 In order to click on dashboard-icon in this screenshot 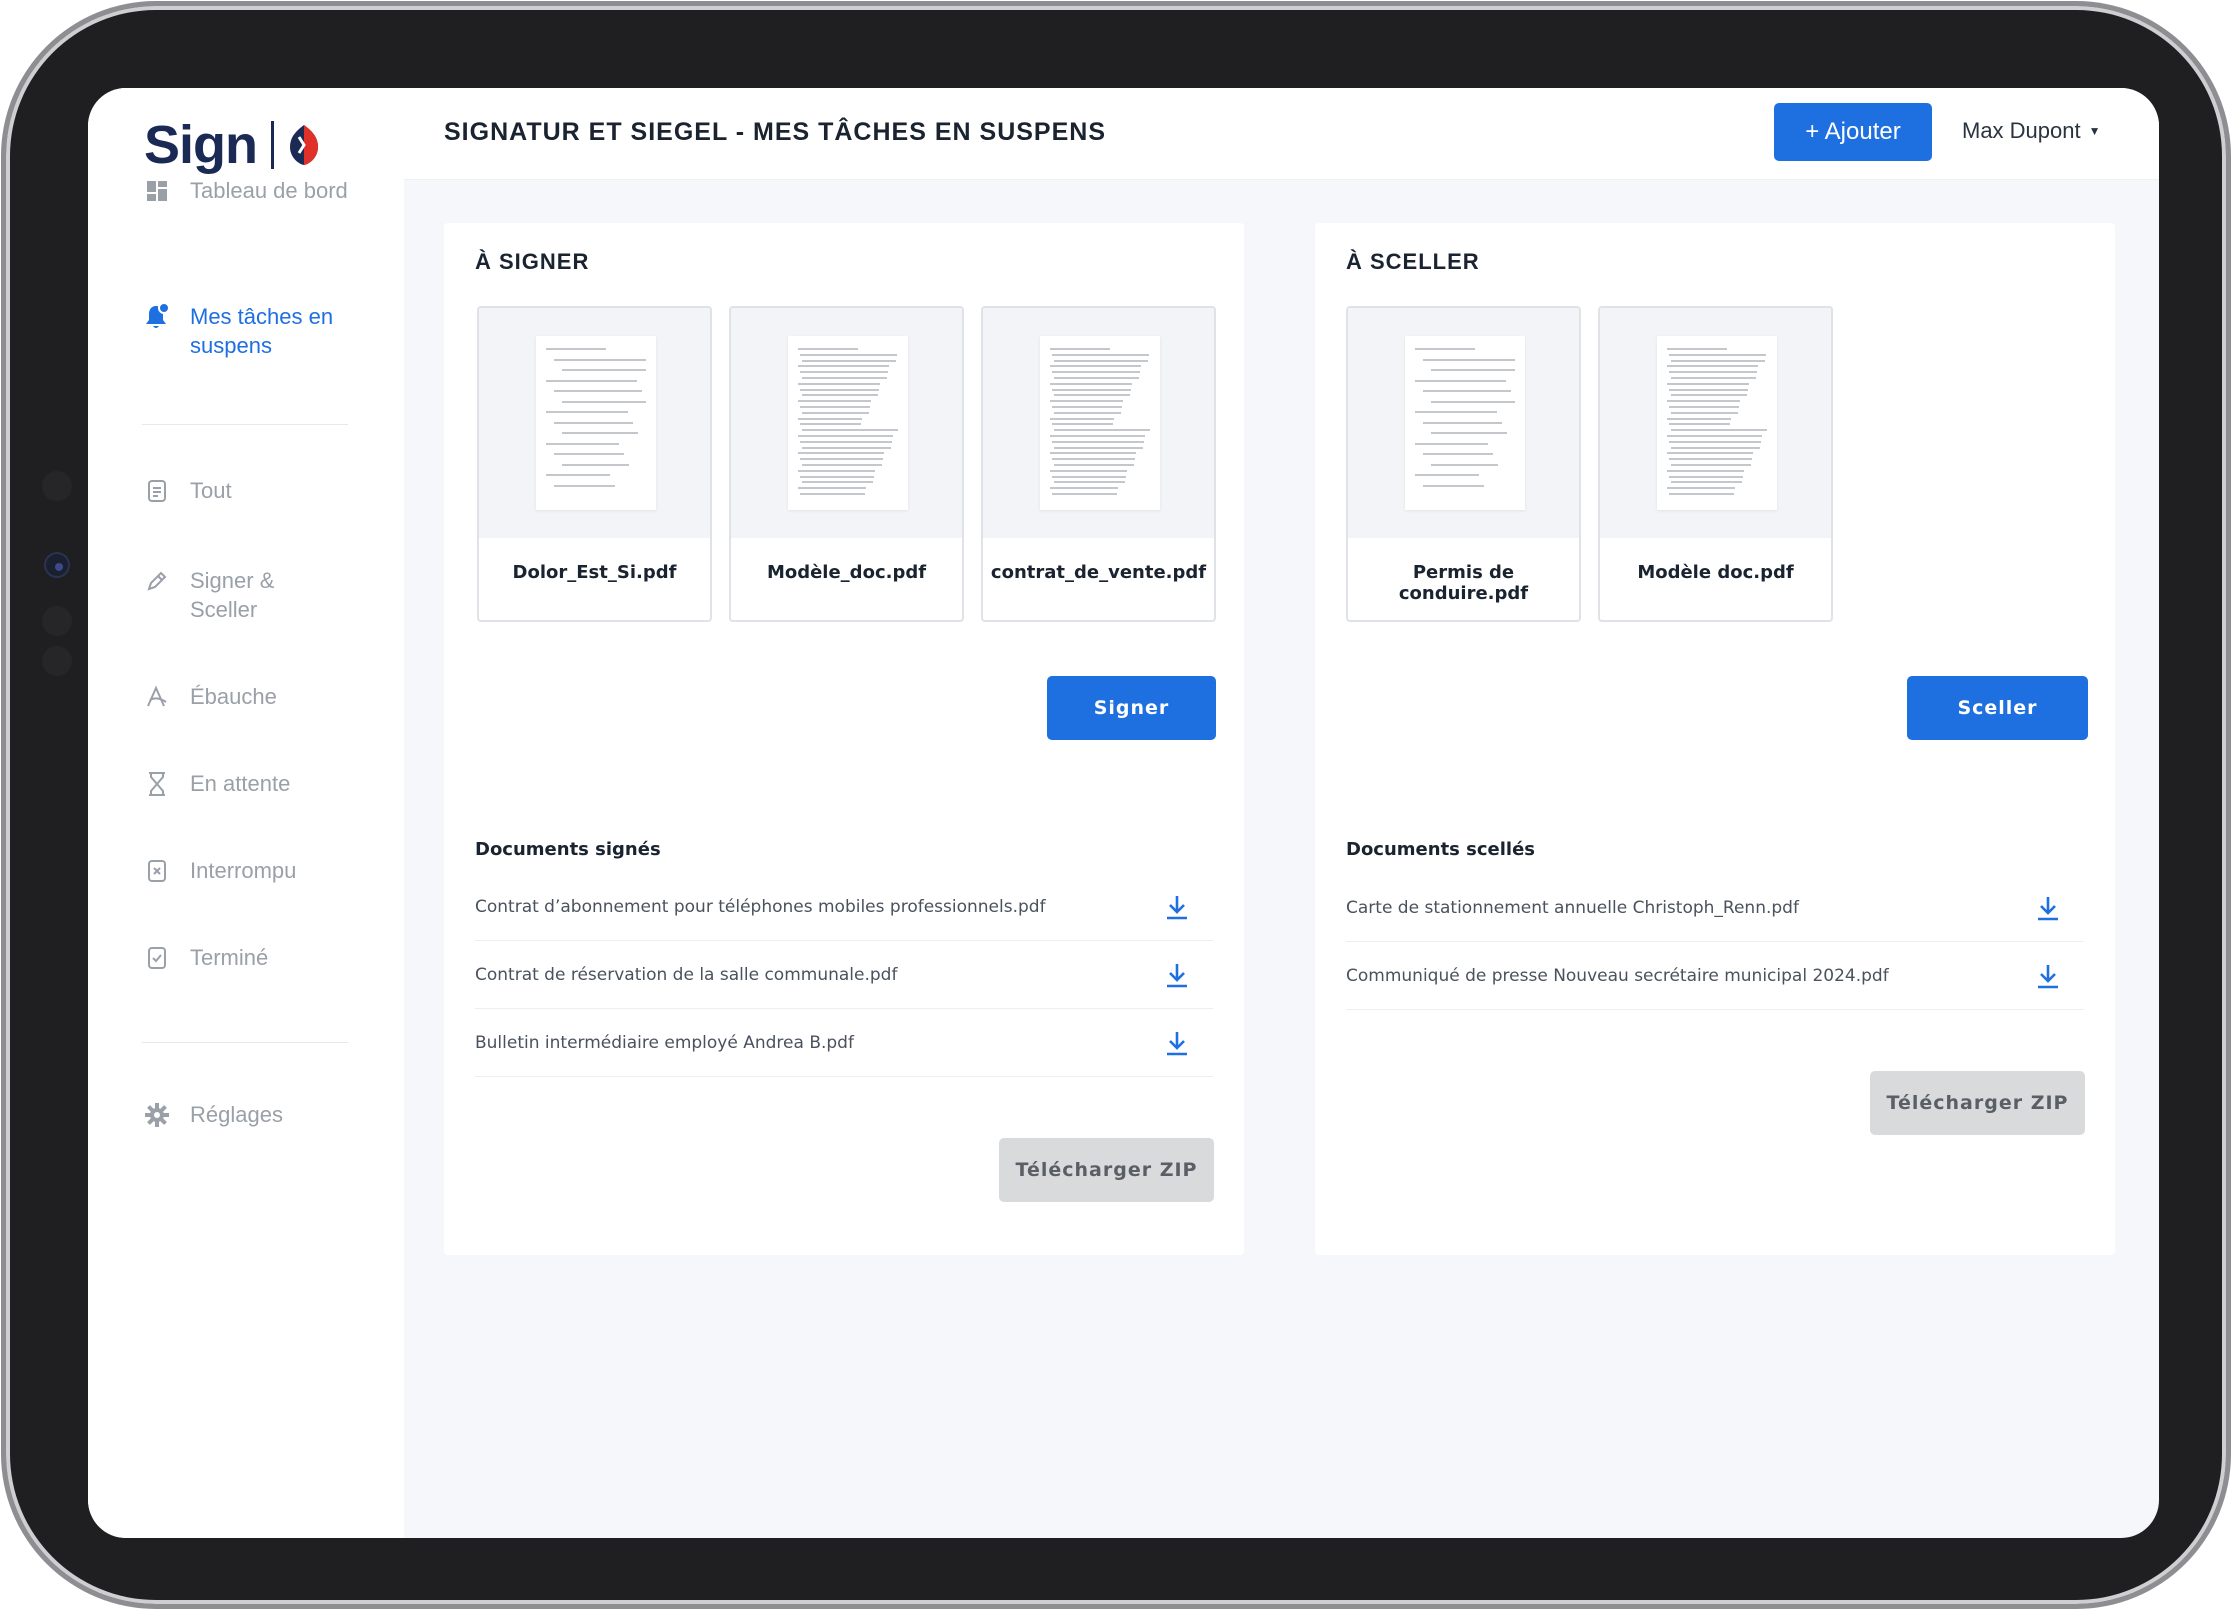, I will do `click(157, 191)`.